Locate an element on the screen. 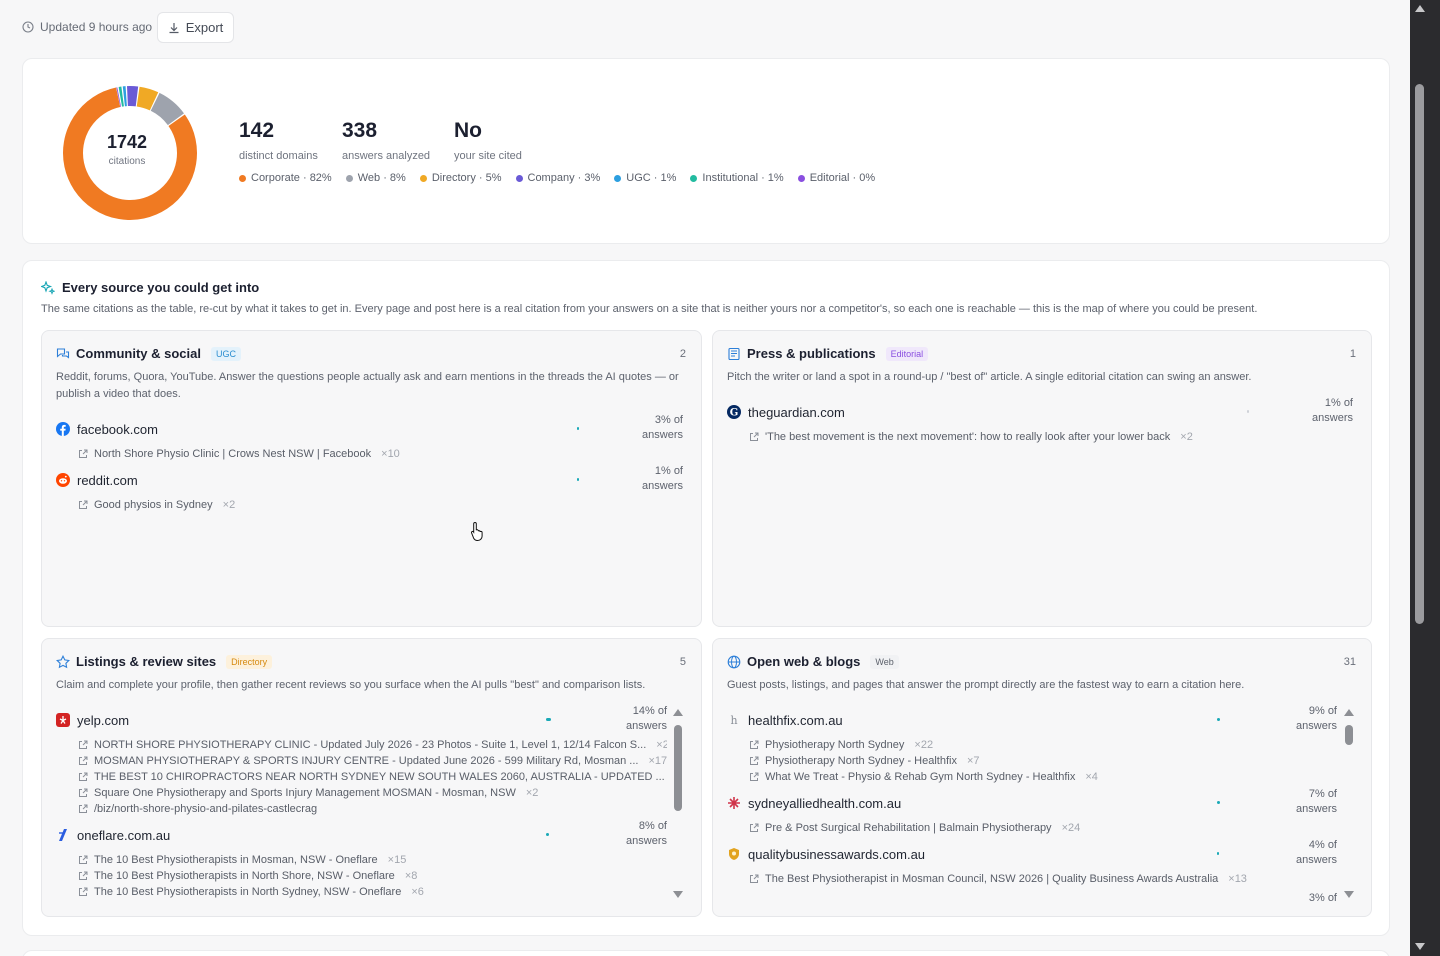  legend-item: Company · 3% is located at coordinates (557, 178).